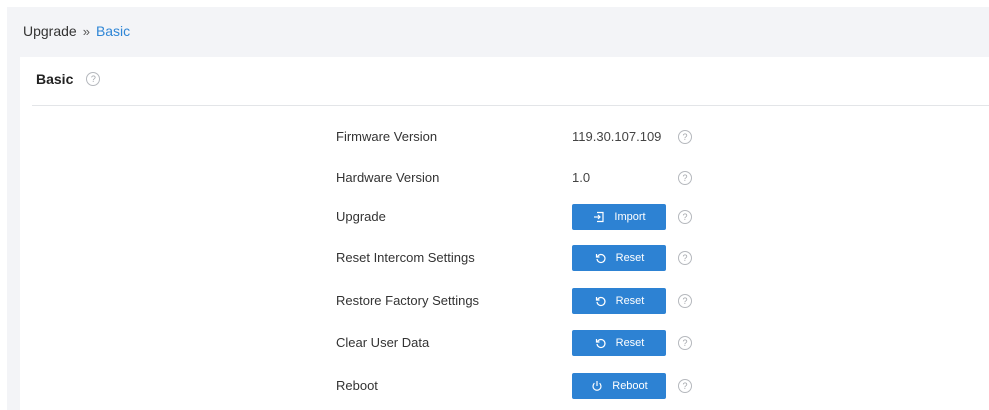 This screenshot has width=989, height=410. I want to click on reset-intercom-button-label: Reset, so click(630, 258).